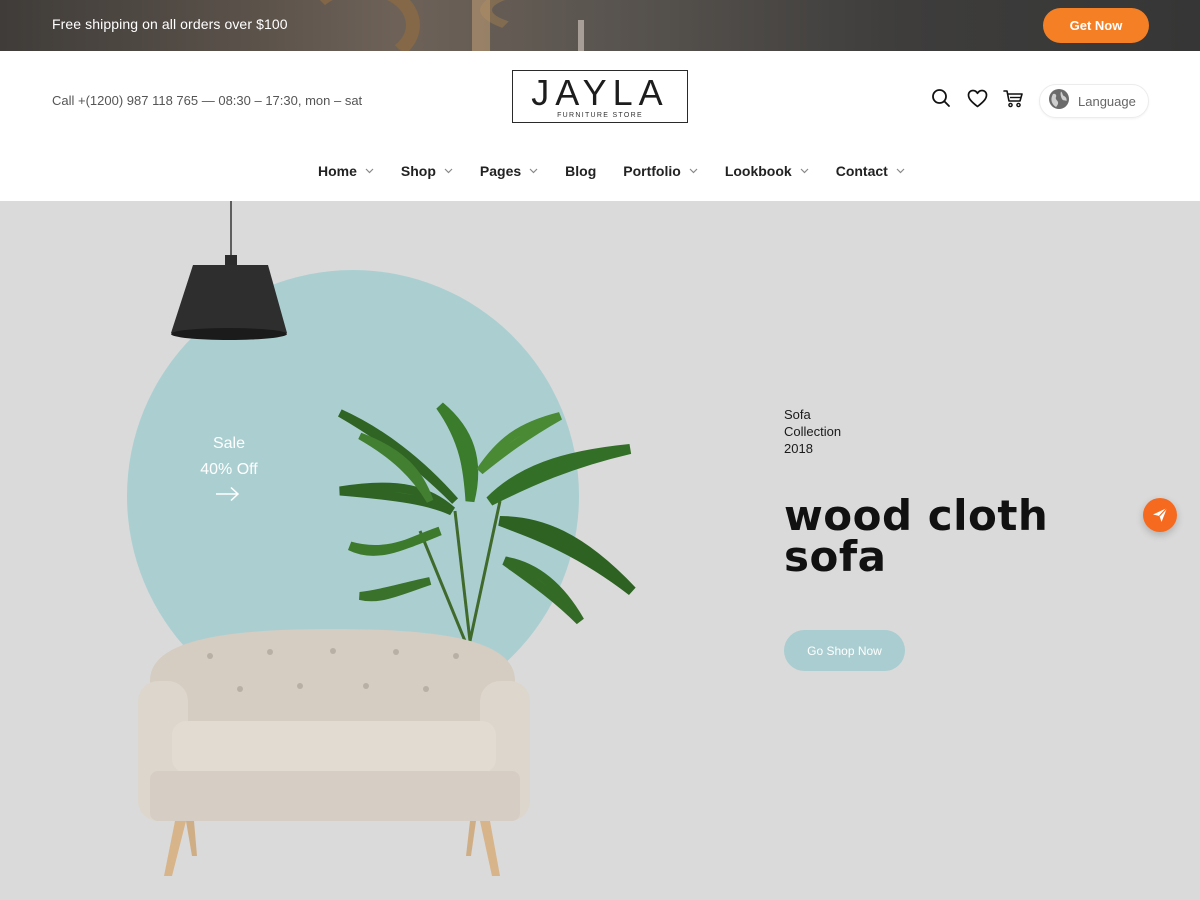 The height and width of the screenshot is (900, 1200). I want to click on hero-title-line: wood cloth, so click(916, 515).